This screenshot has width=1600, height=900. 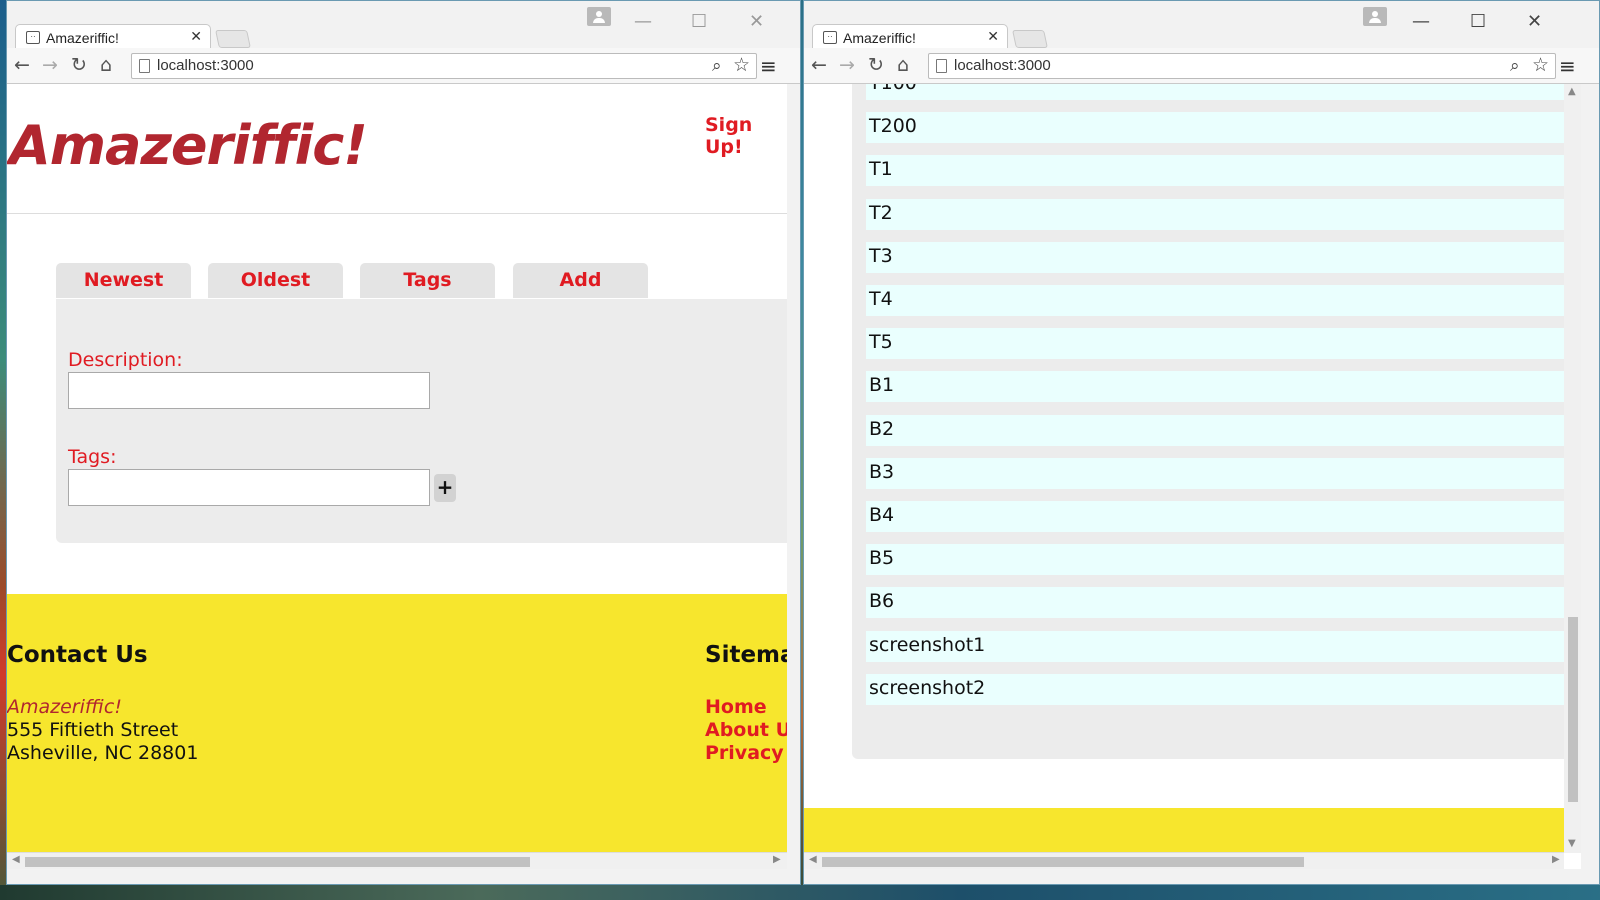 What do you see at coordinates (427, 280) in the screenshot?
I see `tab-tags: Tags` at bounding box center [427, 280].